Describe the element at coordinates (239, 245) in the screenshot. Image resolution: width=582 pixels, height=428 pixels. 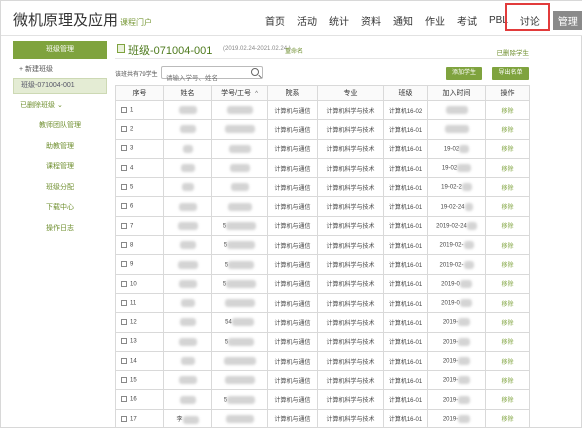
I see `cell-student-id: 5` at that location.